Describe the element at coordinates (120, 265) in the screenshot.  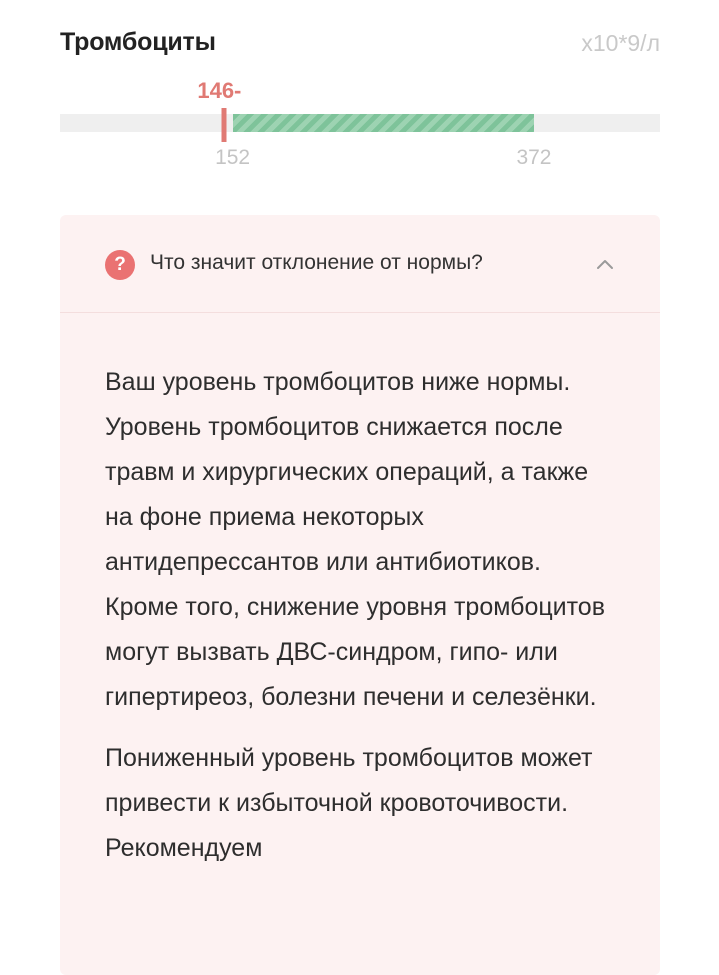
I see `question-circle-icon: ?` at that location.